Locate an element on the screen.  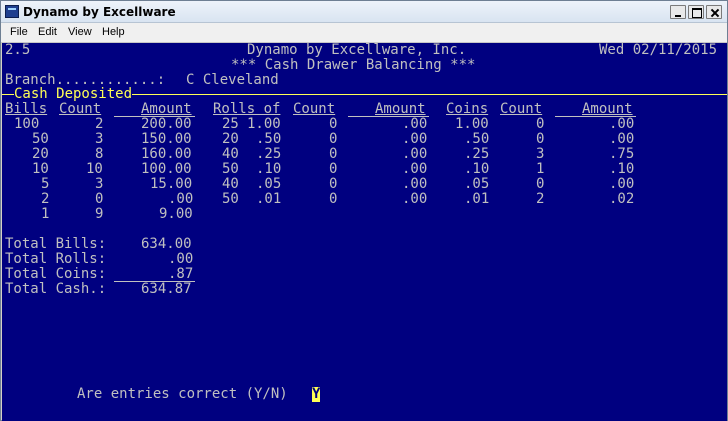
title-bar: Dynamo by Excellware is located at coordinates (364, 12).